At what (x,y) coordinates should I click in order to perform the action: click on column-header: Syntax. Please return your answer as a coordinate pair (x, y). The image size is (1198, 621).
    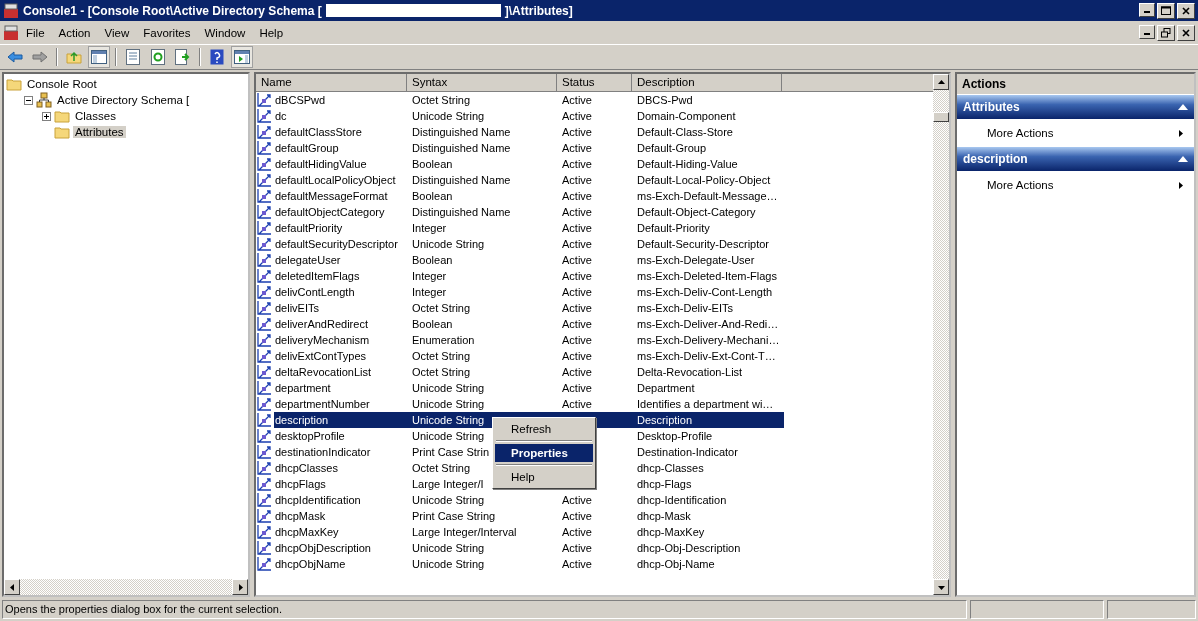
    Looking at the image, I should click on (482, 82).